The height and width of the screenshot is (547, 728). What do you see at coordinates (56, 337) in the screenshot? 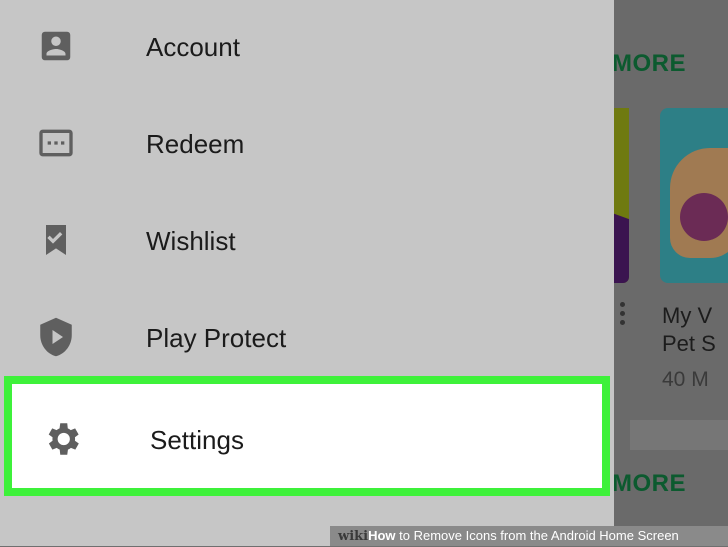
I see `shield-play-icon` at bounding box center [56, 337].